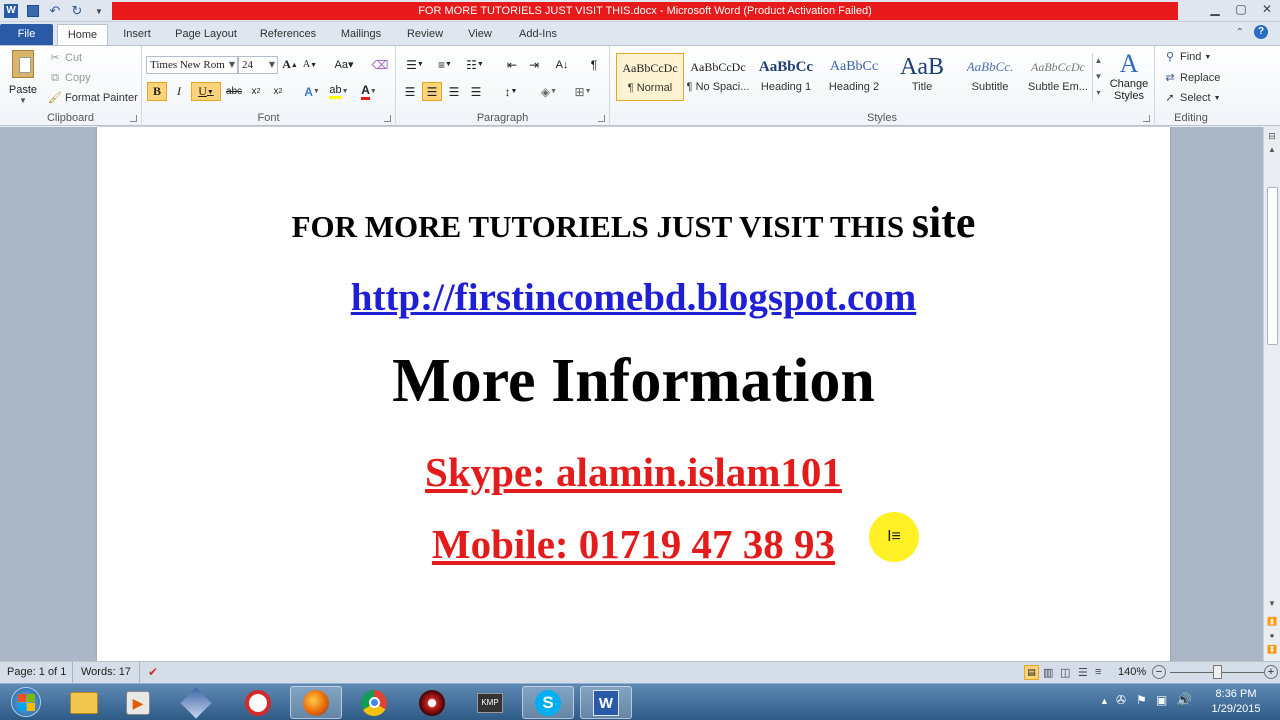 This screenshot has width=1280, height=720. Describe the element at coordinates (339, 91) in the screenshot. I see `text-highlight-color-icon: ab ▼` at that location.